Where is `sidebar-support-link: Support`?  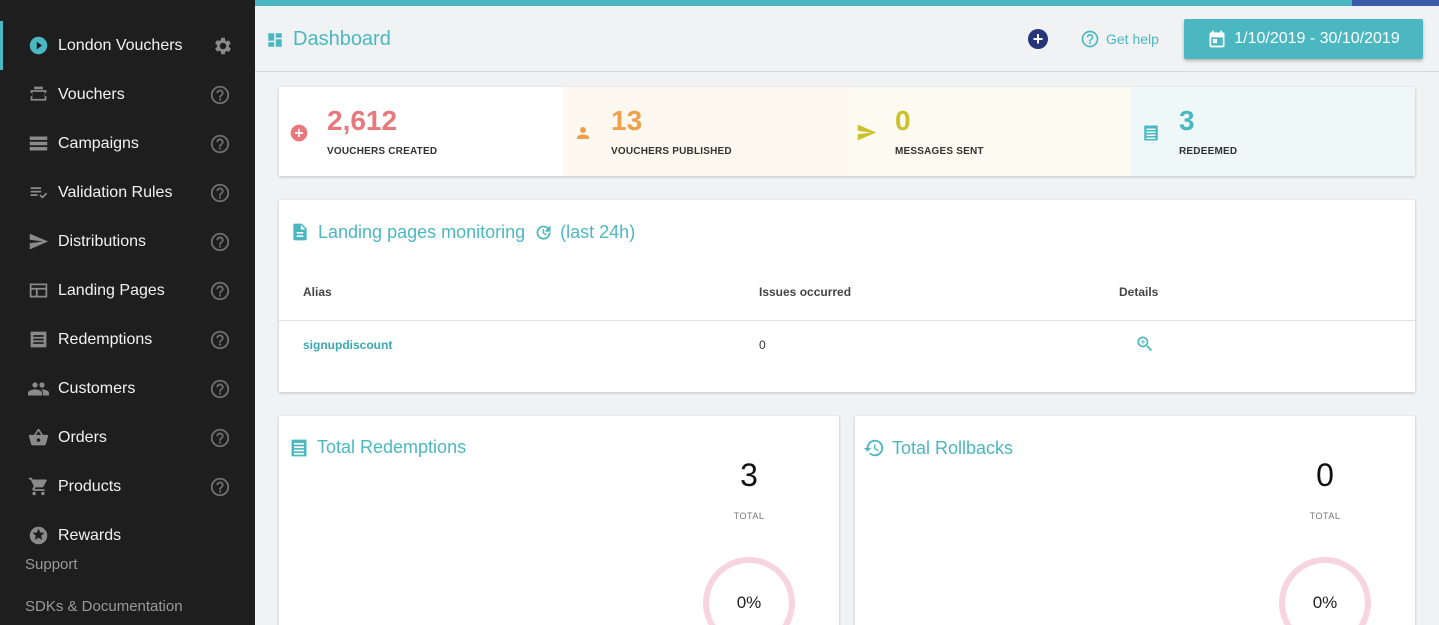 sidebar-support-link: Support is located at coordinates (51, 564).